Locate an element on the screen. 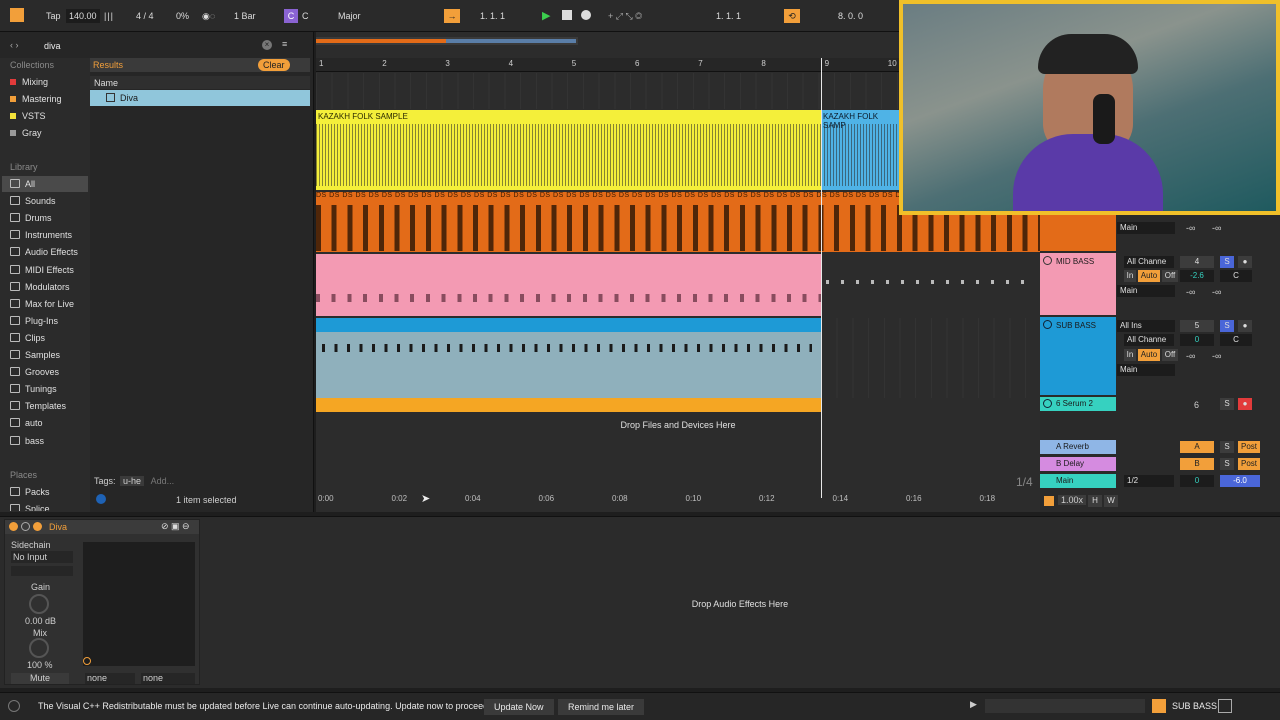 This screenshot has width=1280, height=720. live-logo-icon is located at coordinates (17, 15).